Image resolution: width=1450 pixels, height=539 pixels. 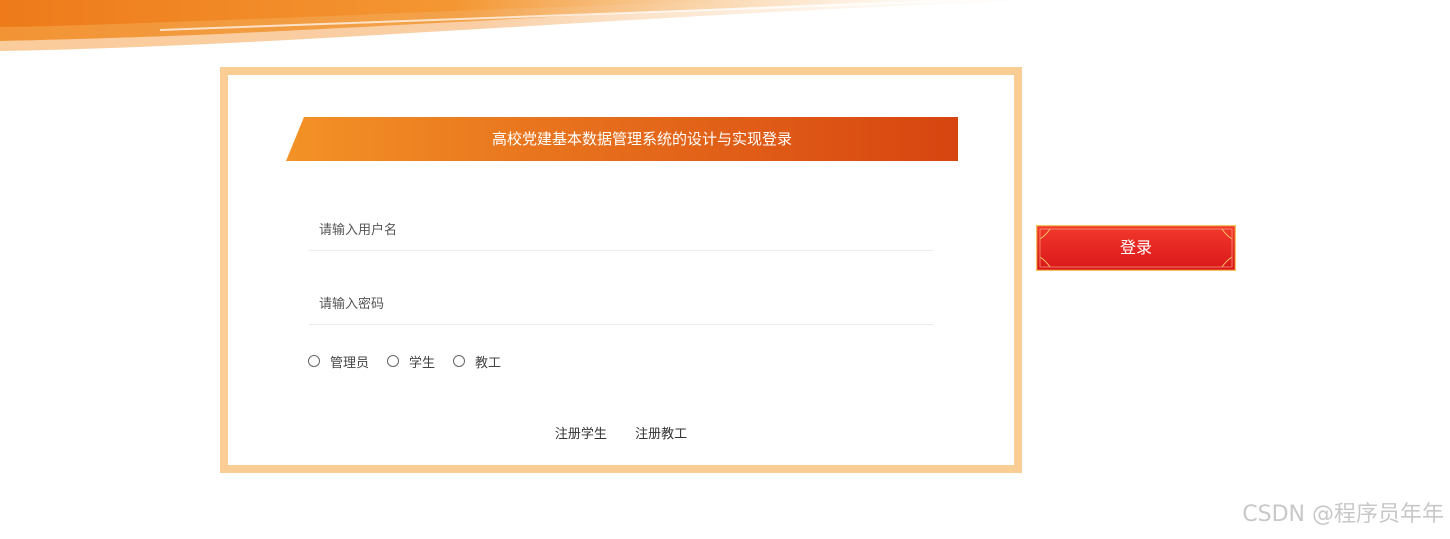 I want to click on register-teacher-link: 注册教工, so click(x=661, y=432).